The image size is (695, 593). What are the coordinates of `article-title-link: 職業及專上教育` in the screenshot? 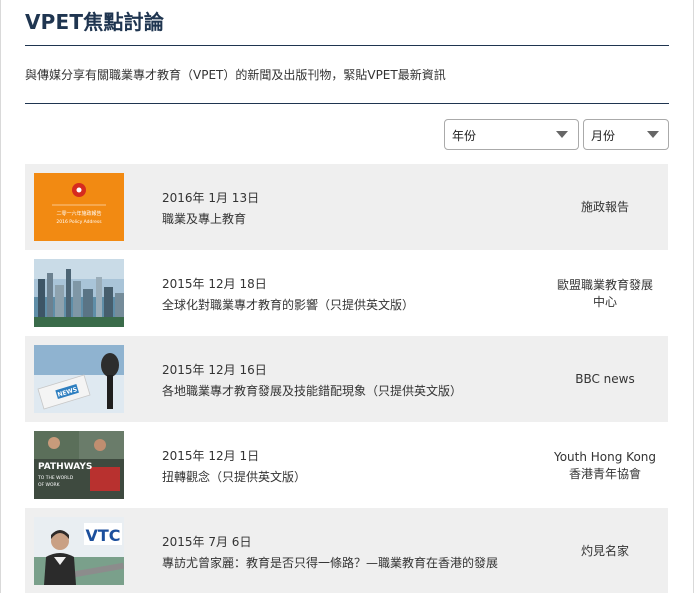 It's located at (204, 218).